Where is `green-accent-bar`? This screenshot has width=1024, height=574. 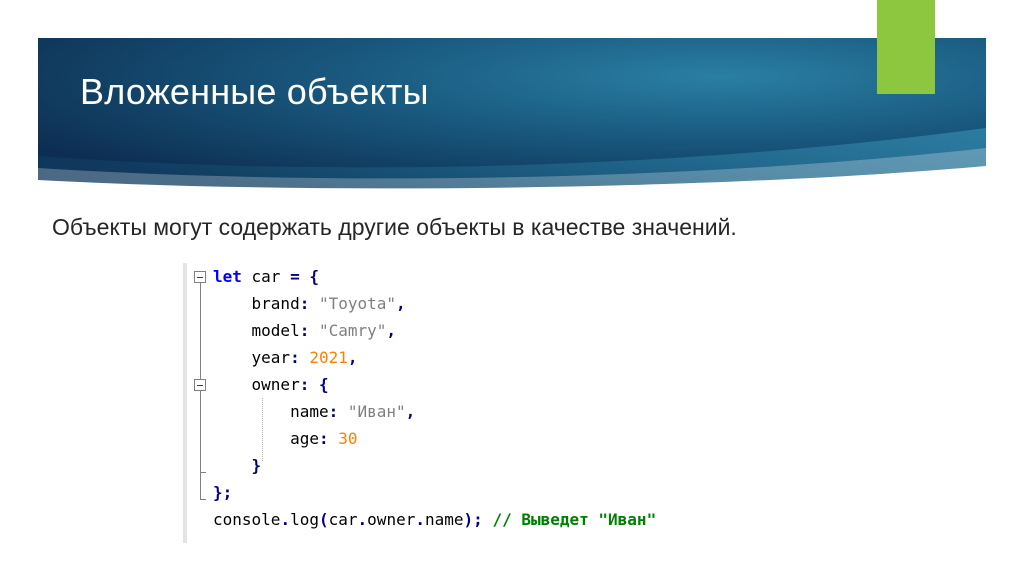 green-accent-bar is located at coordinates (906, 47).